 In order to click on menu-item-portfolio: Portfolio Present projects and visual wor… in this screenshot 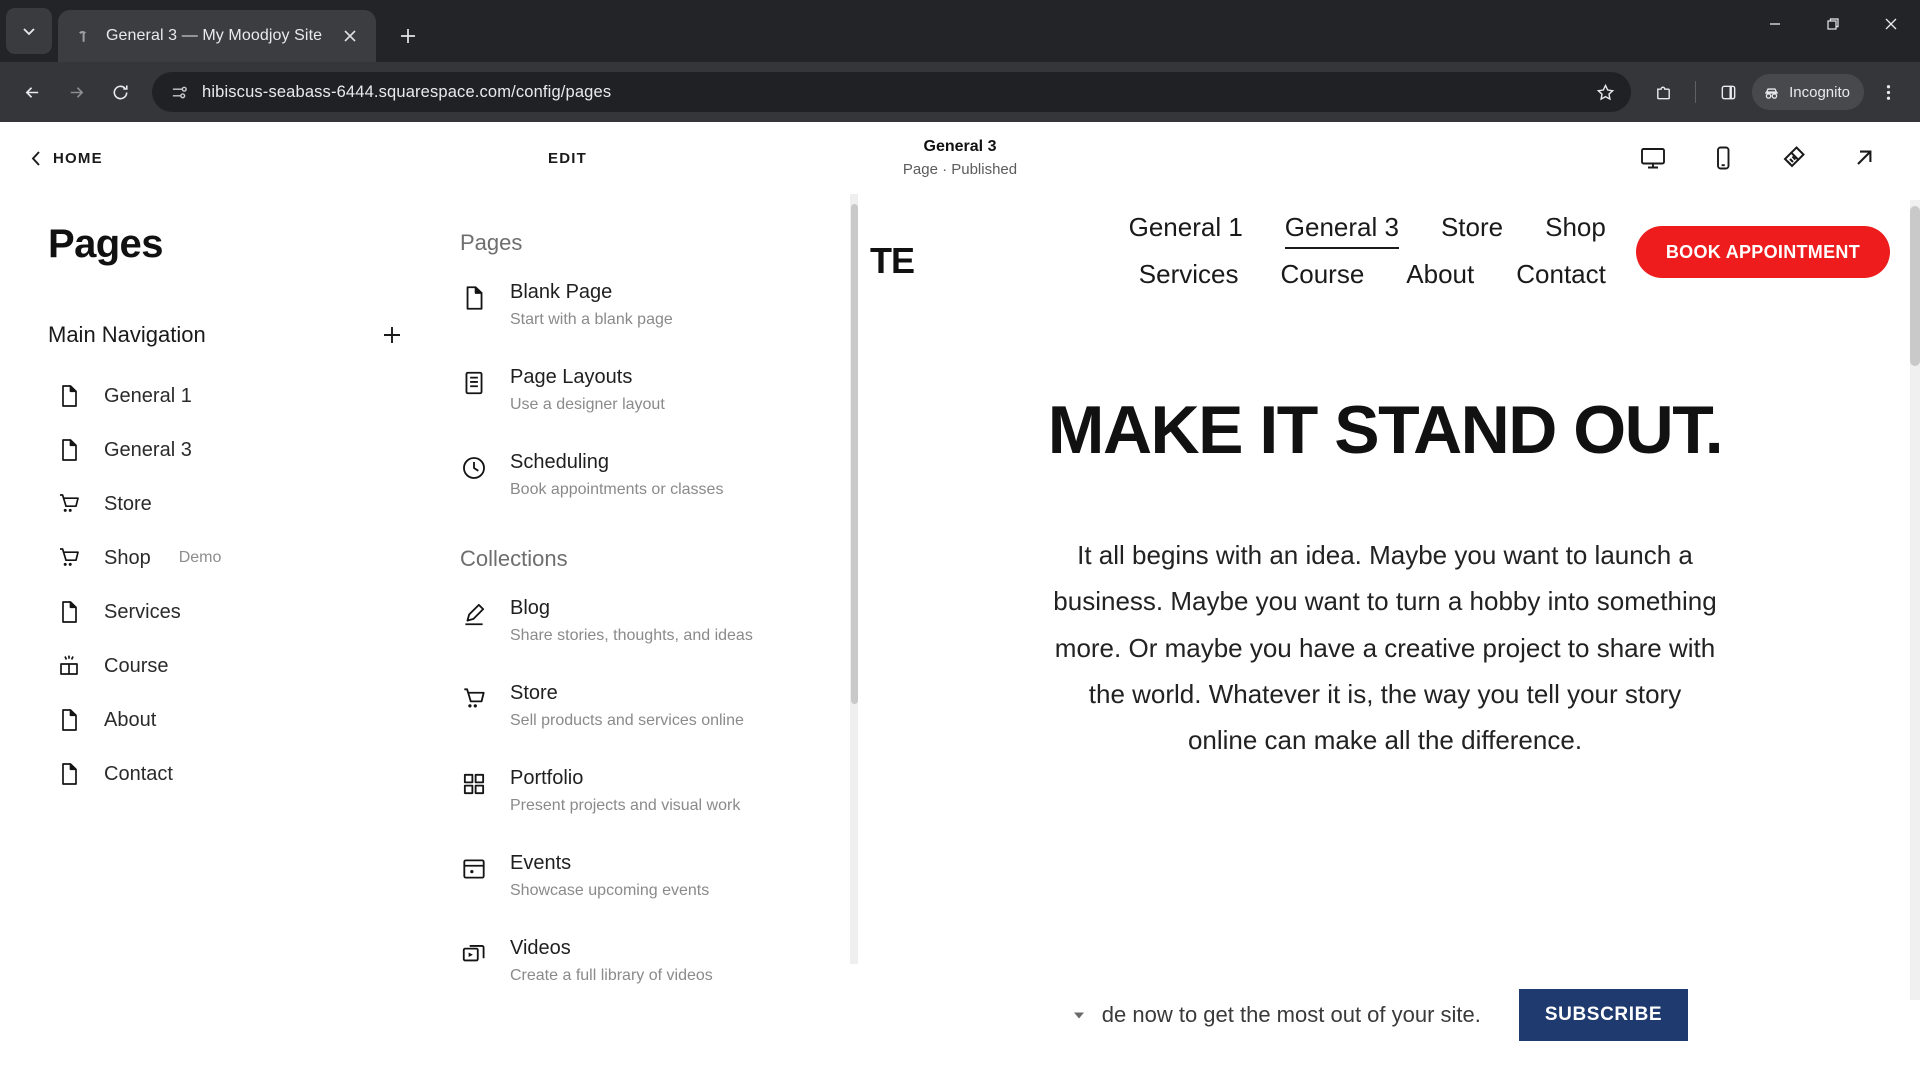, I will do `click(650, 791)`.